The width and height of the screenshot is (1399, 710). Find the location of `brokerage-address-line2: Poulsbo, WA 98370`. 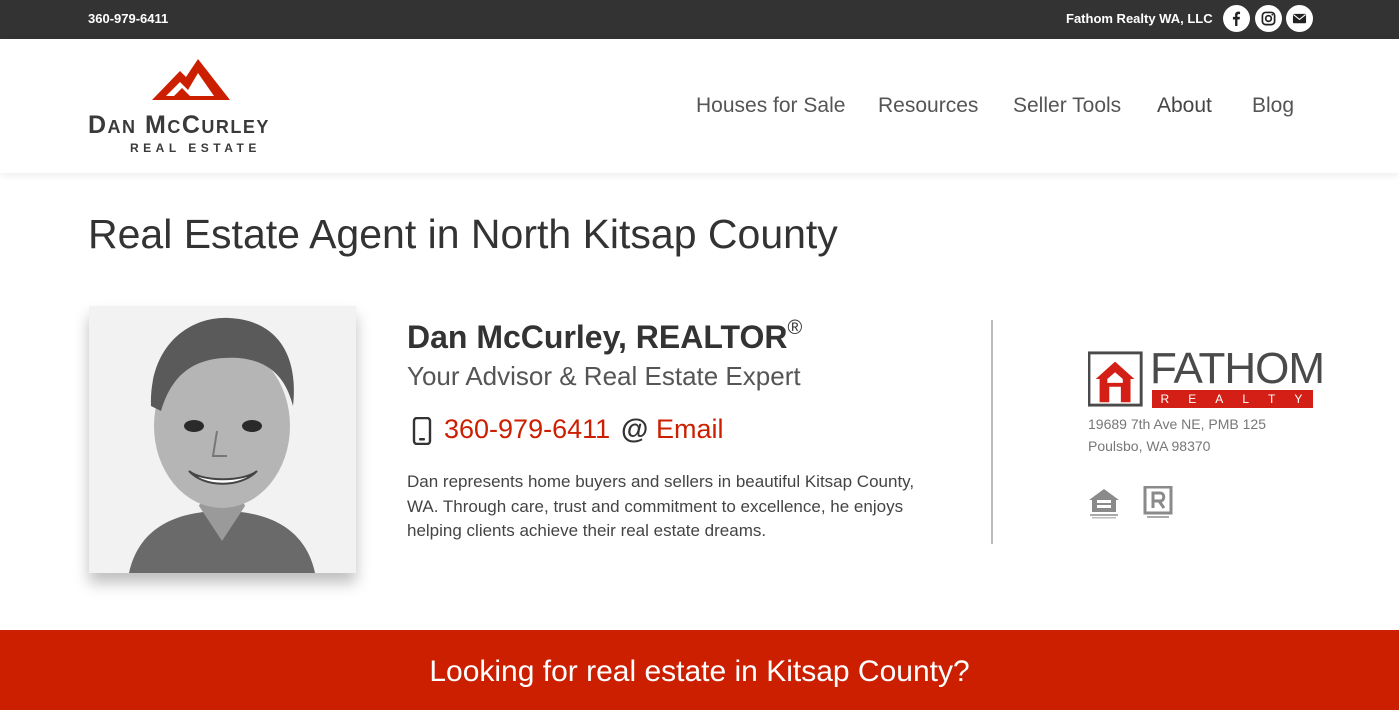

brokerage-address-line2: Poulsbo, WA 98370 is located at coordinates (1149, 446).